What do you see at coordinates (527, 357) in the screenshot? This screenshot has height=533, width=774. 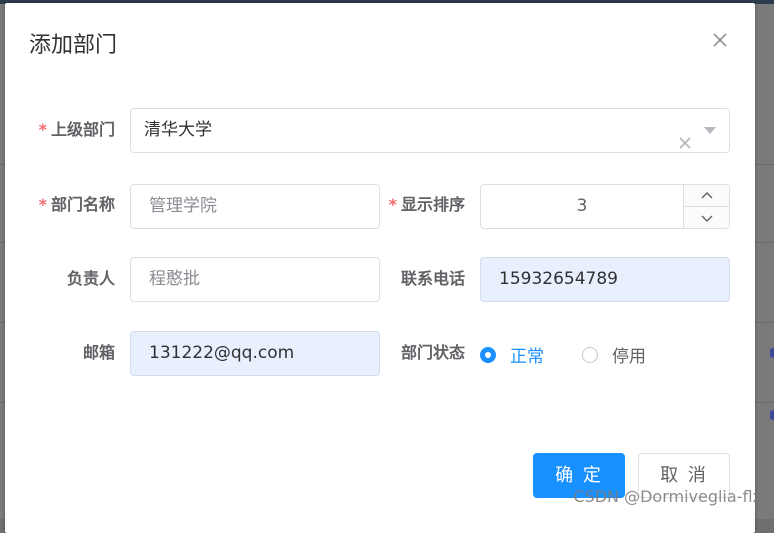 I see `status-option-normal: 正常` at bounding box center [527, 357].